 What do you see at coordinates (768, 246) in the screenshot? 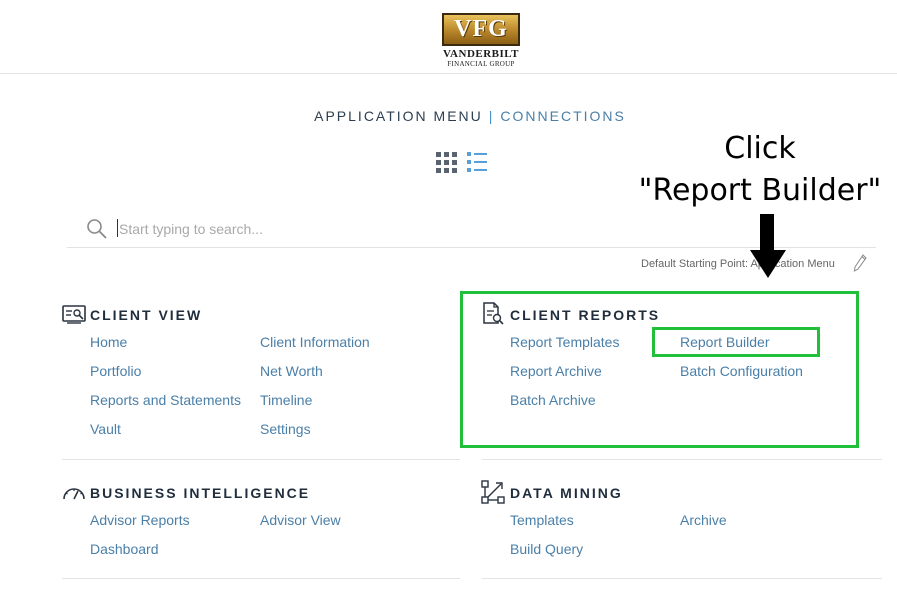
I see `down-arrow-icon` at bounding box center [768, 246].